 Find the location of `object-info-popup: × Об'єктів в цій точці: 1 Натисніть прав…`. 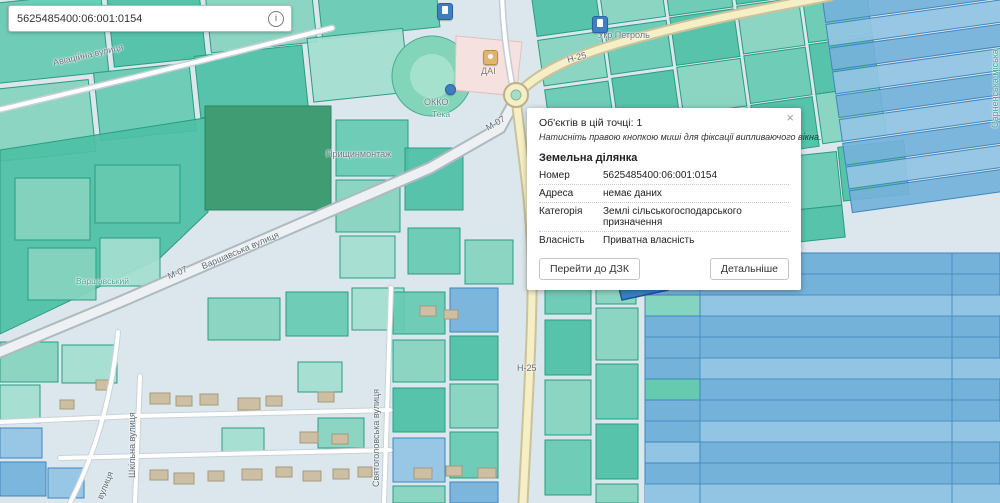

object-info-popup: × Об'єктів в цій точці: 1 Натисніть прав… is located at coordinates (674, 199).